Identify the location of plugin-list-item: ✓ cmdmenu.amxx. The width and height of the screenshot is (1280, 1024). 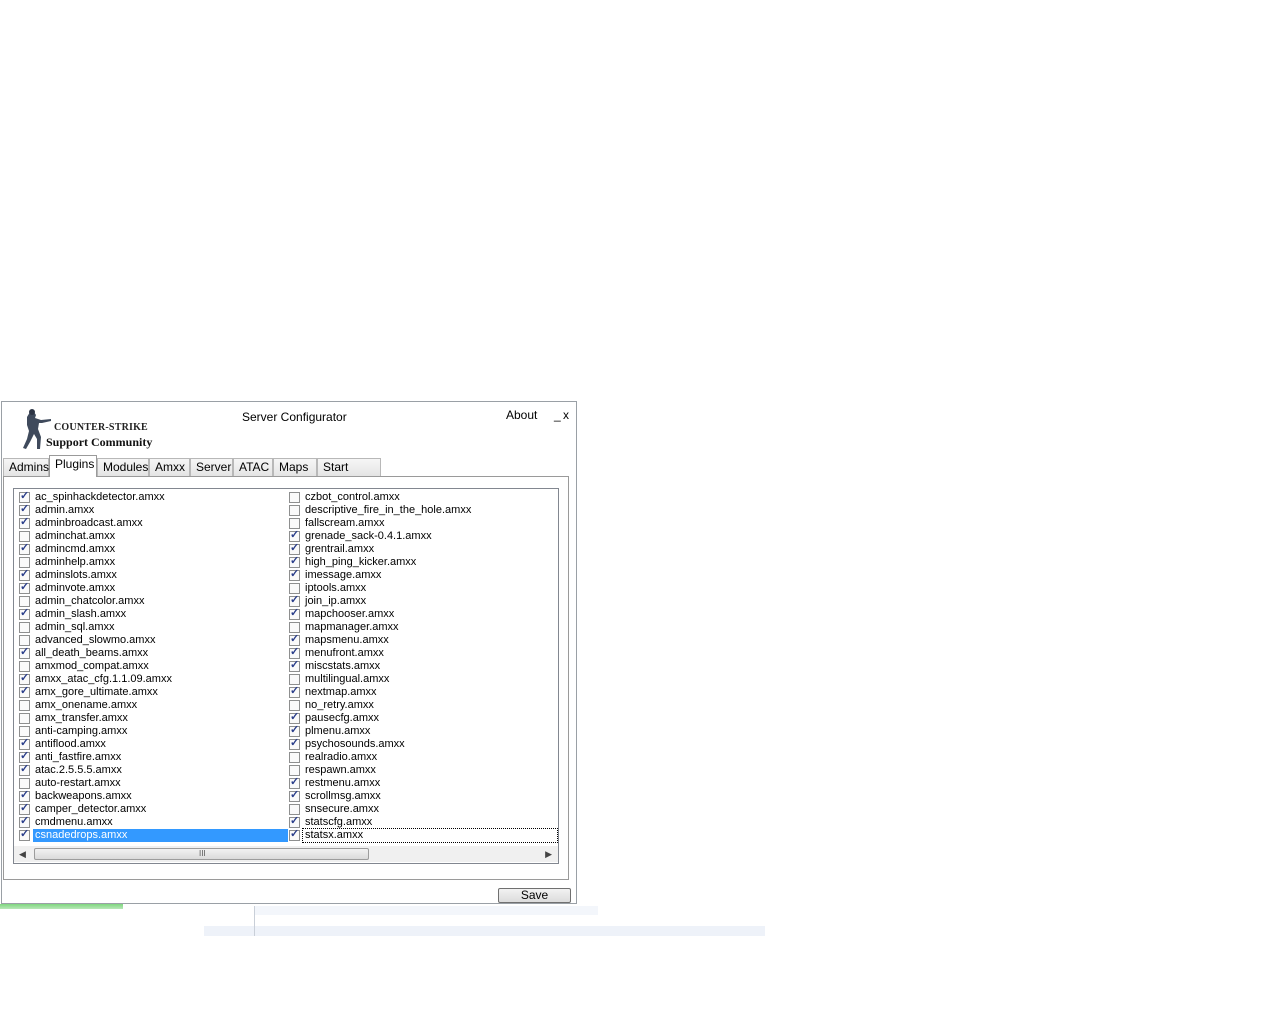
(152, 822).